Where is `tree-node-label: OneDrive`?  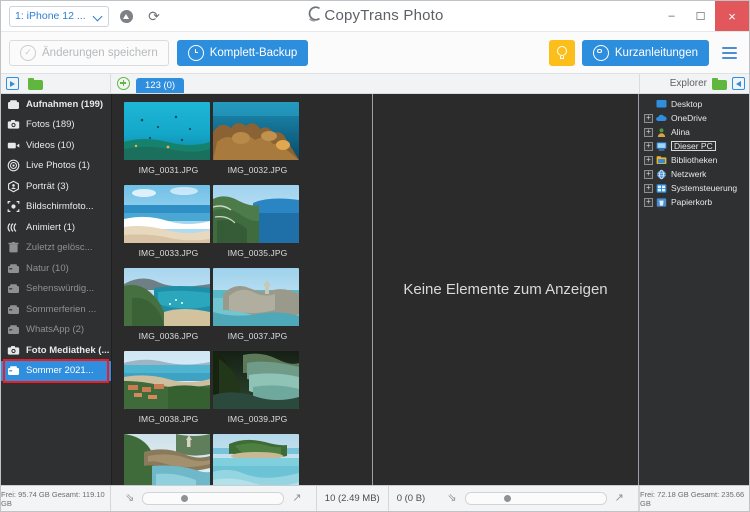 tree-node-label: OneDrive is located at coordinates (689, 117).